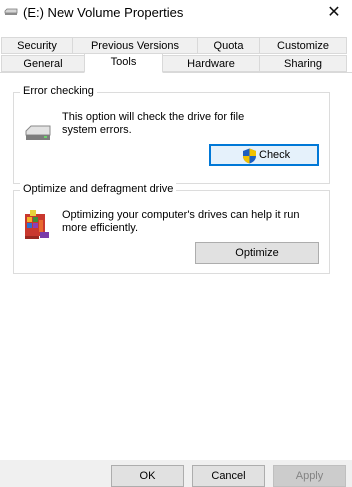 The height and width of the screenshot is (487, 352). I want to click on optimize-title: Optimize and defragment drive, so click(98, 189).